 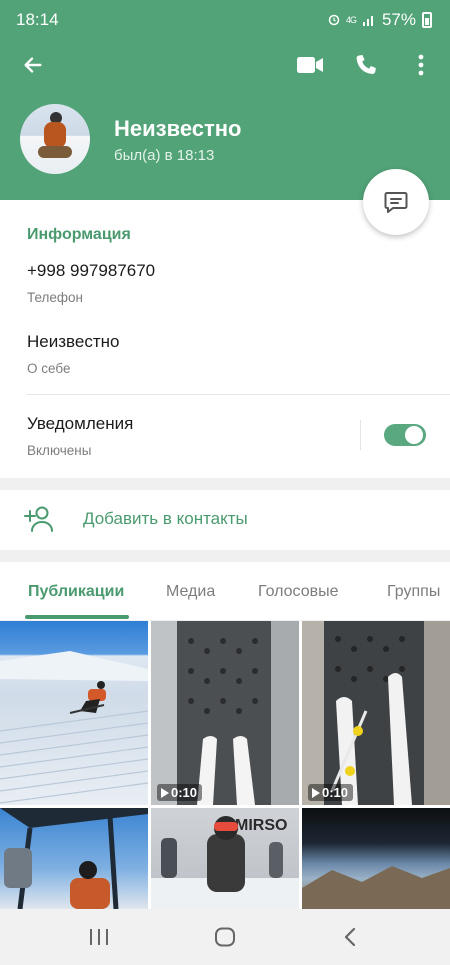 I want to click on video-call-button, so click(x=310, y=65).